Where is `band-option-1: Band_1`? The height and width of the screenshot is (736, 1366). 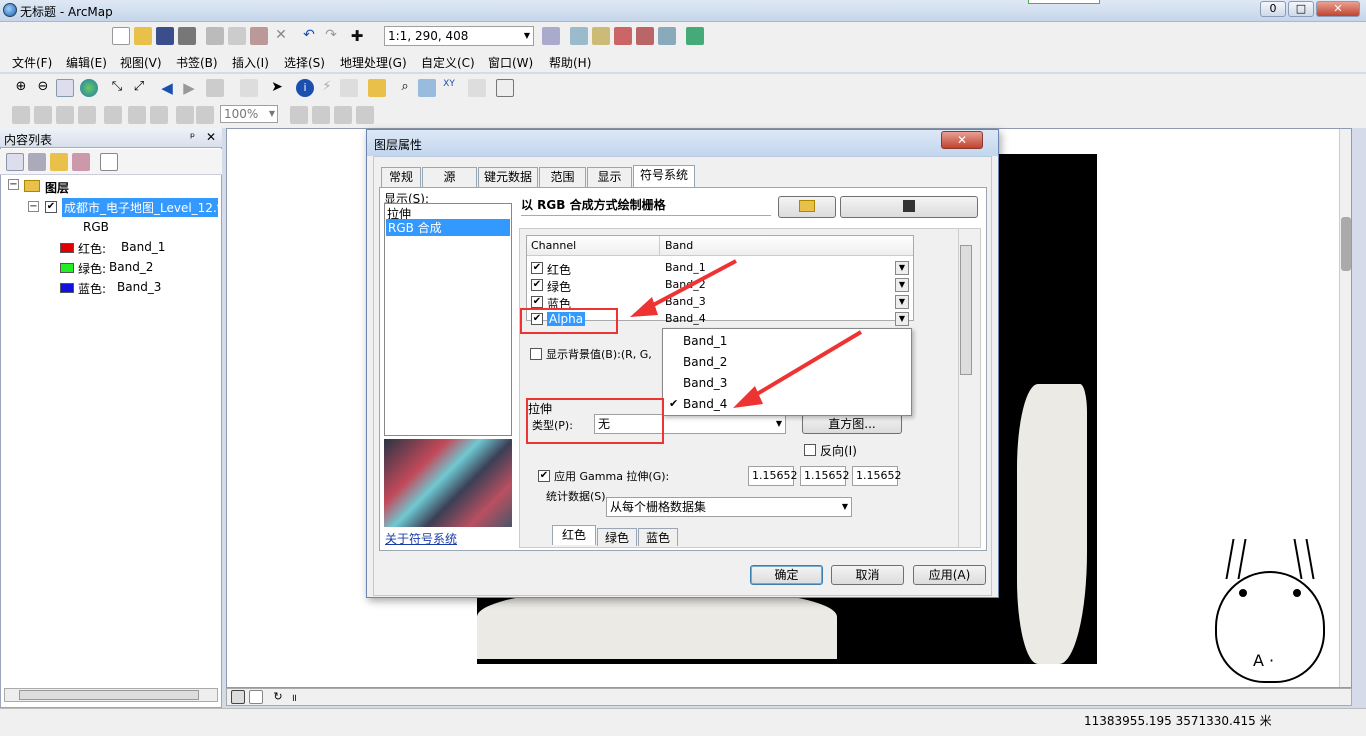
band-option-1: Band_1 is located at coordinates (705, 341).